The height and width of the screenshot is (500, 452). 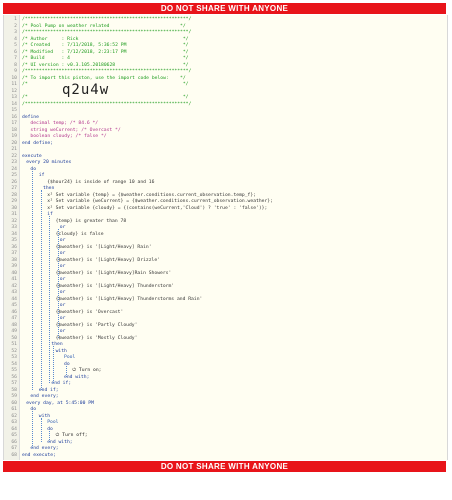 What do you see at coordinates (14, 455) in the screenshot?
I see `line-number: 68` at bounding box center [14, 455].